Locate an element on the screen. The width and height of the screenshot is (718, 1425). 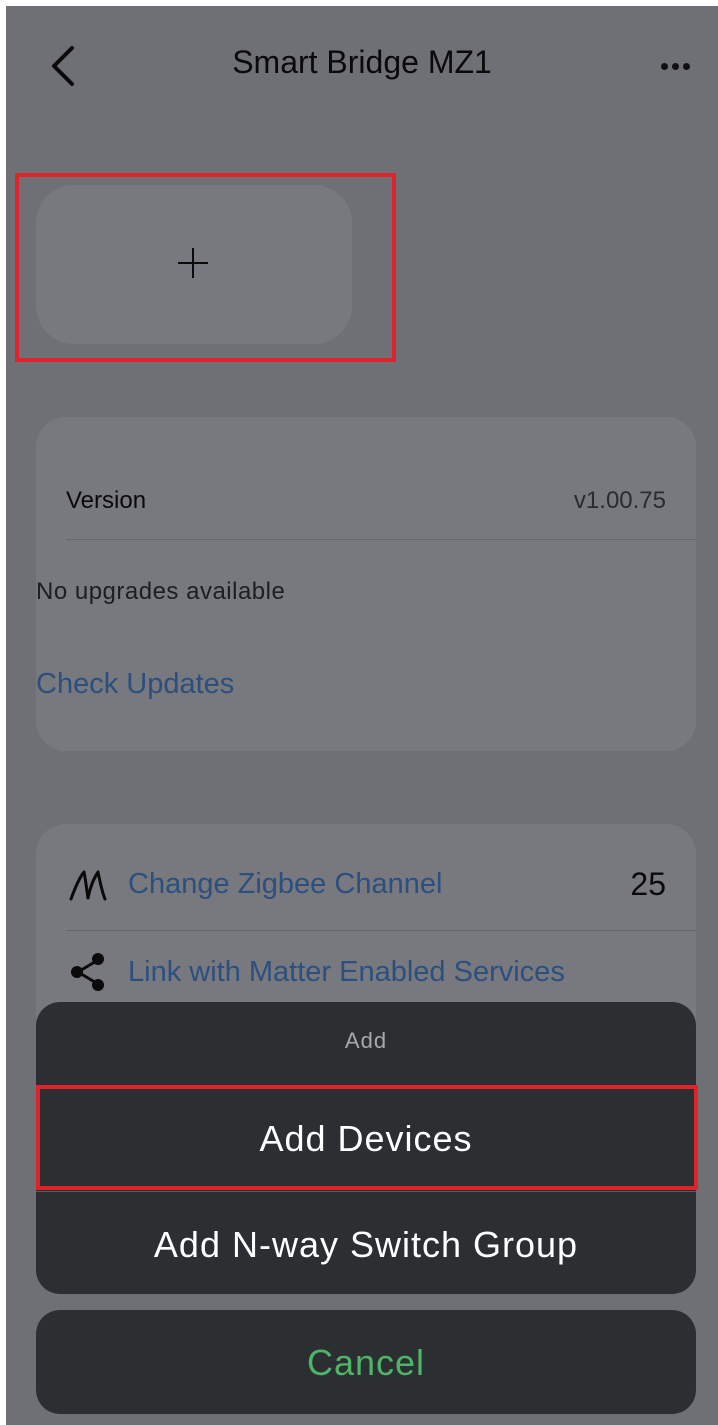
link-matter-services-link: Link with Matter Enabled Services is located at coordinates (346, 972).